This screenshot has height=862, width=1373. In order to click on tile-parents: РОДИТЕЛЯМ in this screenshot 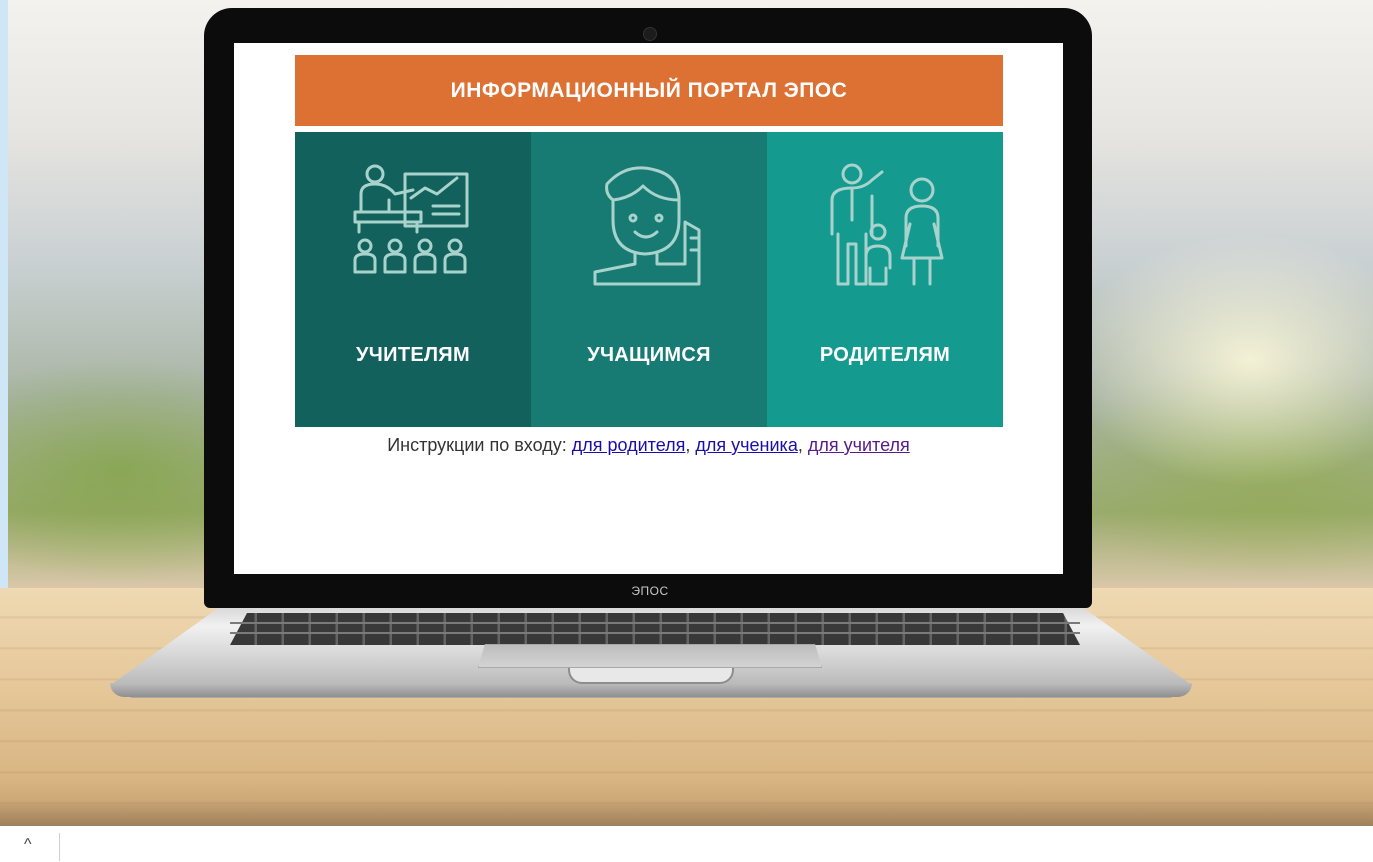, I will do `click(885, 279)`.